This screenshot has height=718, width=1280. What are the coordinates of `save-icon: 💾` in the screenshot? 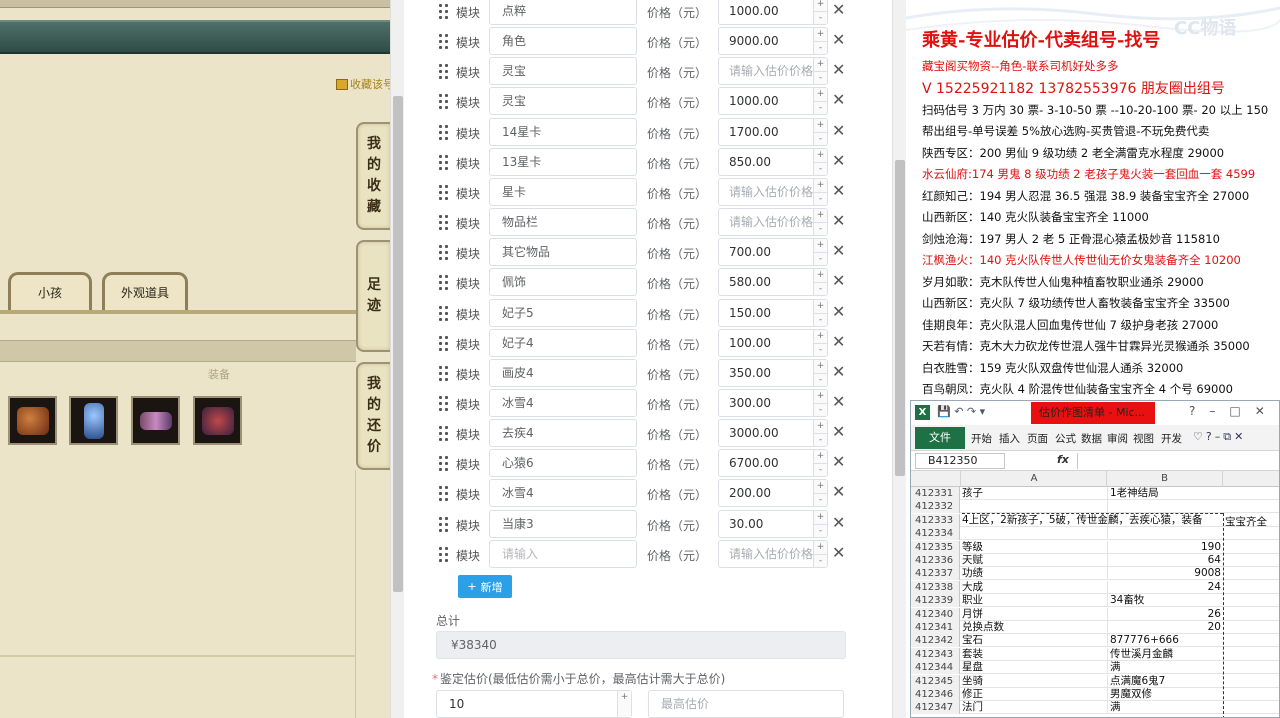 It's located at (944, 411).